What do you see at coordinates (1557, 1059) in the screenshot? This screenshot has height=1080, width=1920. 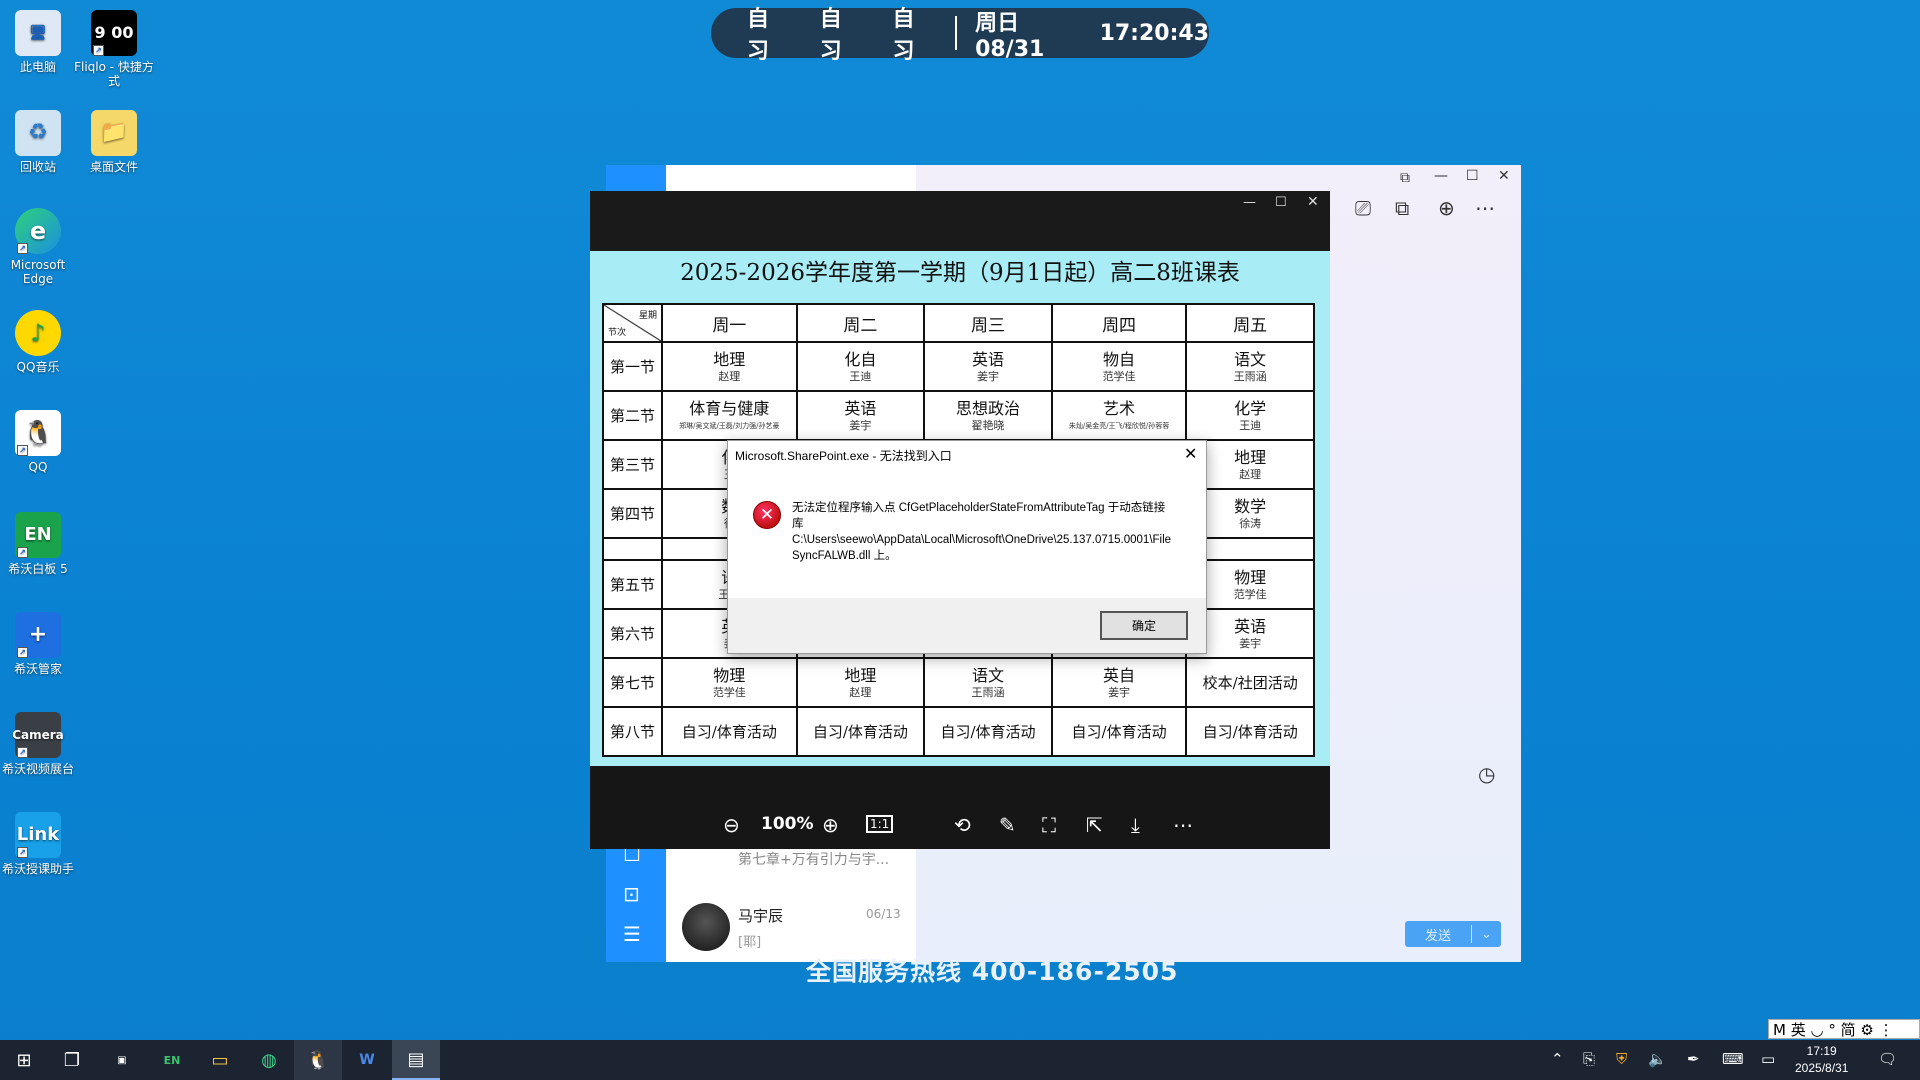 I see `show-hidden-icons-chevron-icon: ⌃` at bounding box center [1557, 1059].